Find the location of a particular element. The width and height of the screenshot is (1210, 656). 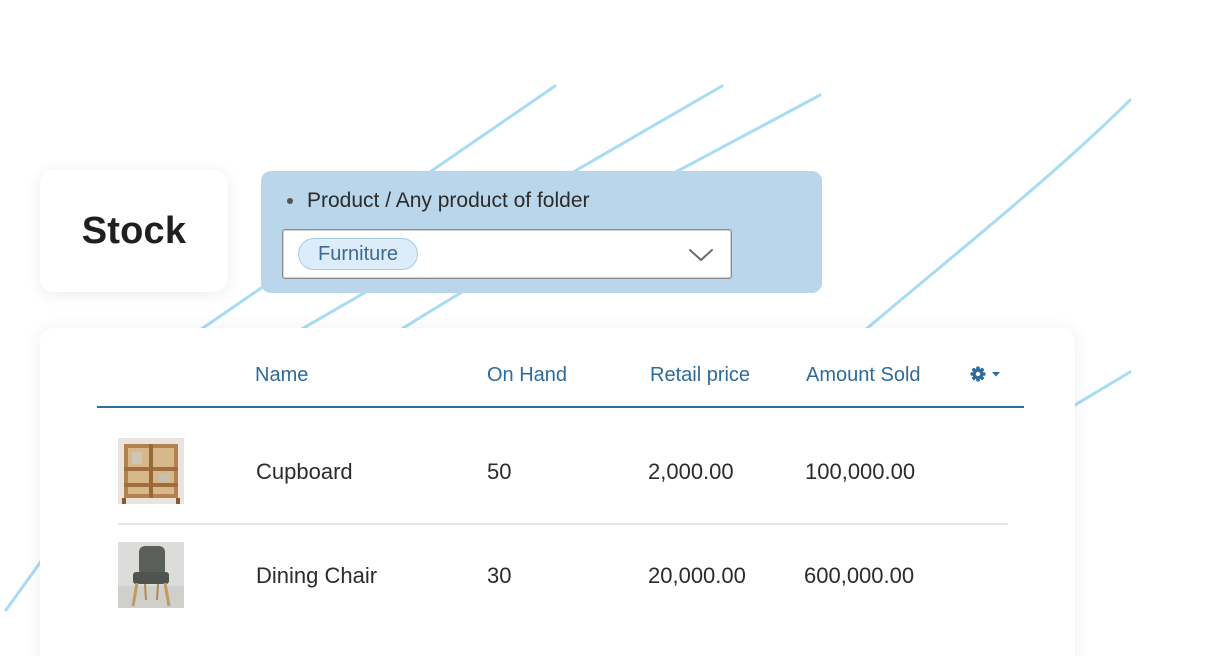

on-hand-value: 50 is located at coordinates (499, 471).